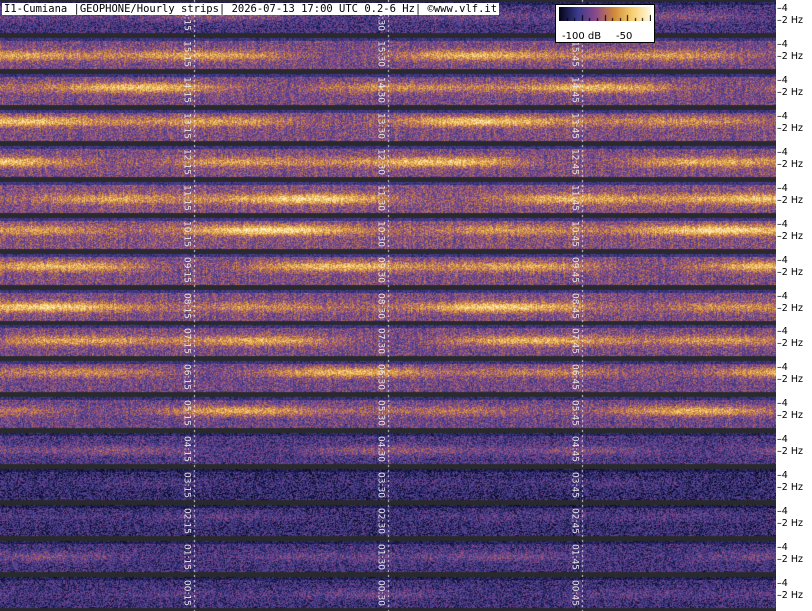 Image resolution: width=812 pixels, height=611 pixels. I want to click on time-label: 02:30, so click(380, 521).